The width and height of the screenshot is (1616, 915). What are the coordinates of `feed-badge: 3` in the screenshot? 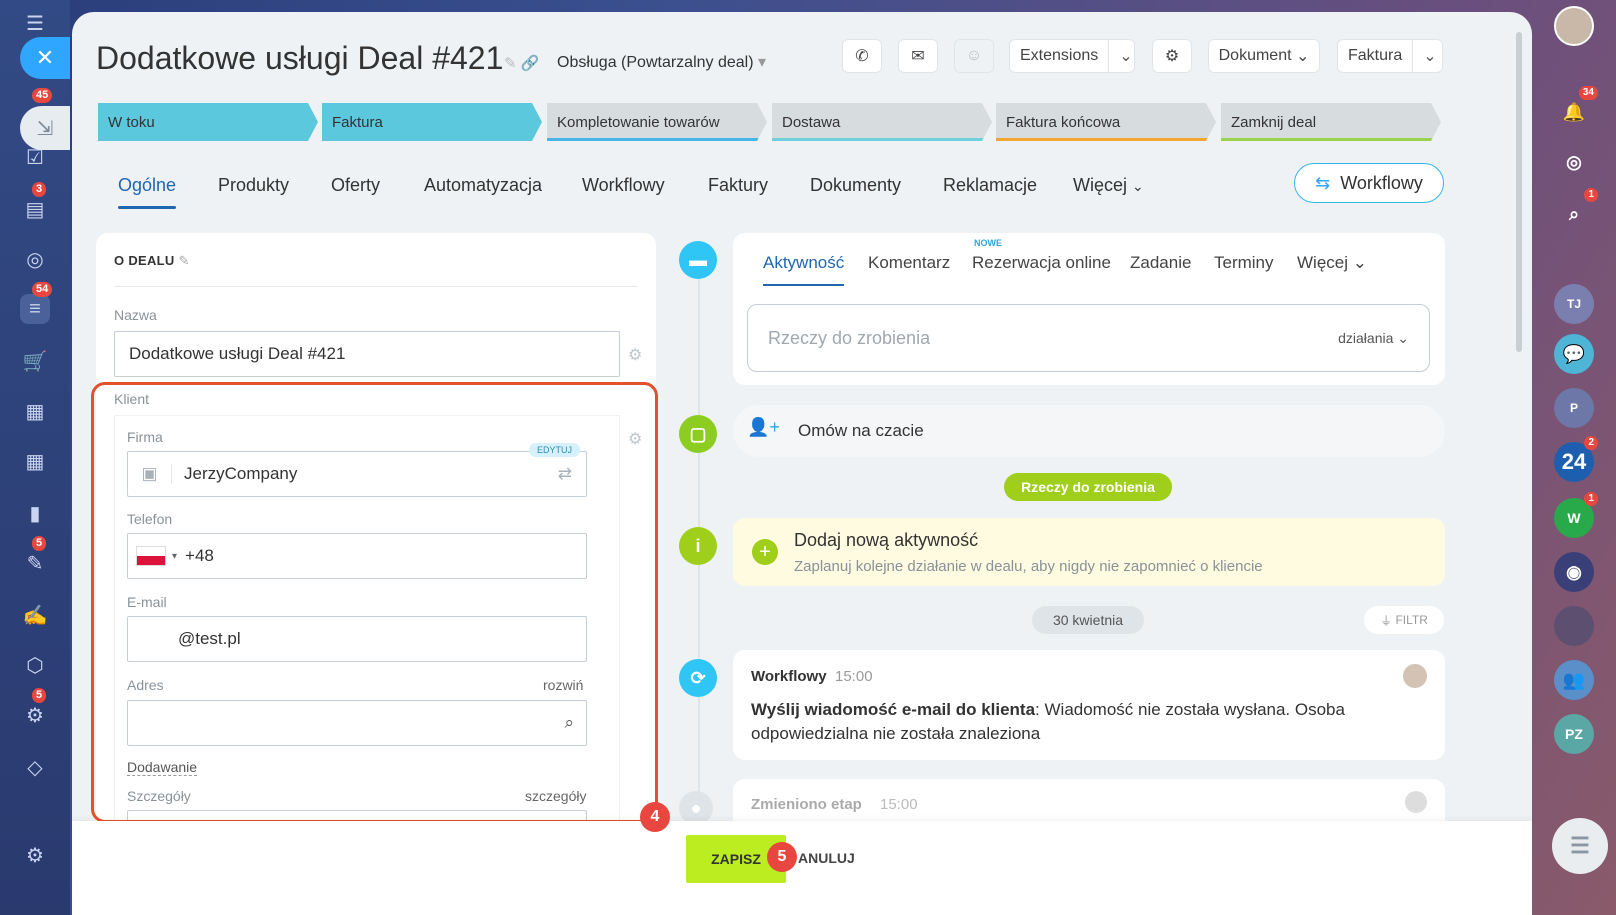 It's located at (39, 189).